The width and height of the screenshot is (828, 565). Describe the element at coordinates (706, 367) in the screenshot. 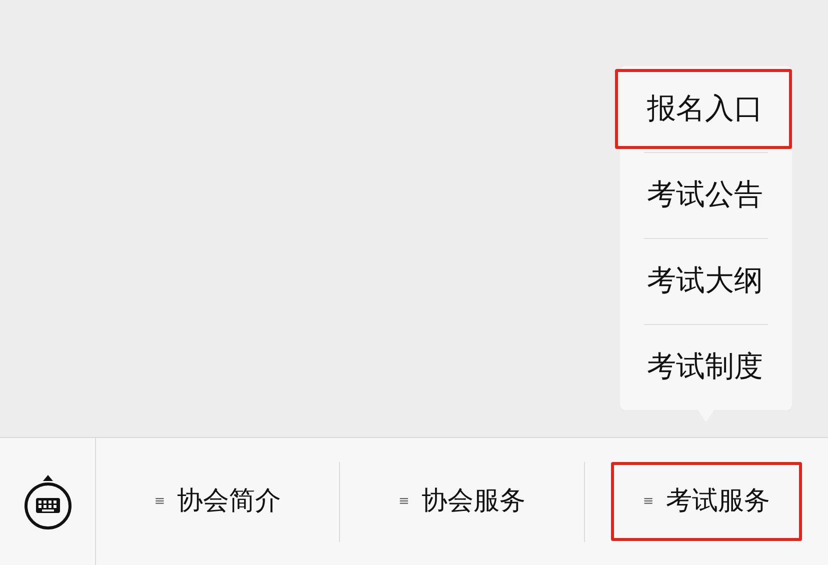

I see `submenu-item: 考试制度` at that location.